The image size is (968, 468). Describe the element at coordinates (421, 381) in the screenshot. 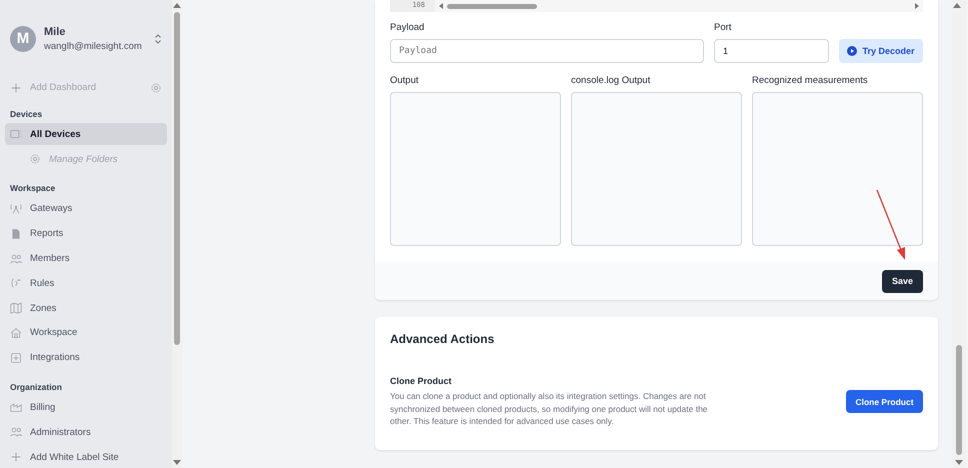

I see `clone-title: Clone Product` at that location.